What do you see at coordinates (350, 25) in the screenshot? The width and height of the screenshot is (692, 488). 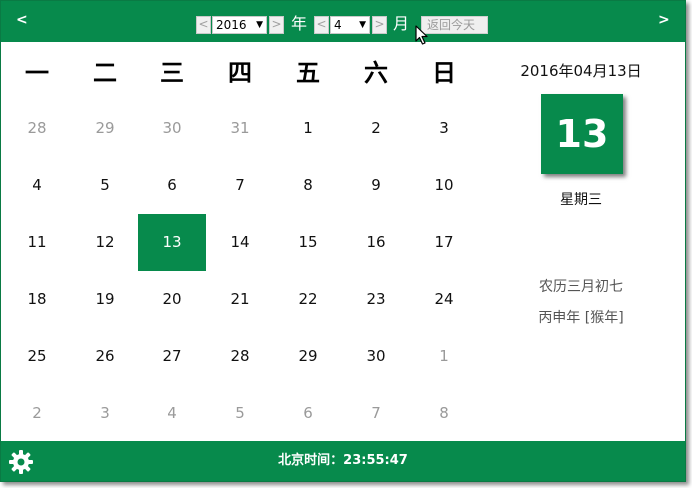 I see `month-select: 4 ▼` at bounding box center [350, 25].